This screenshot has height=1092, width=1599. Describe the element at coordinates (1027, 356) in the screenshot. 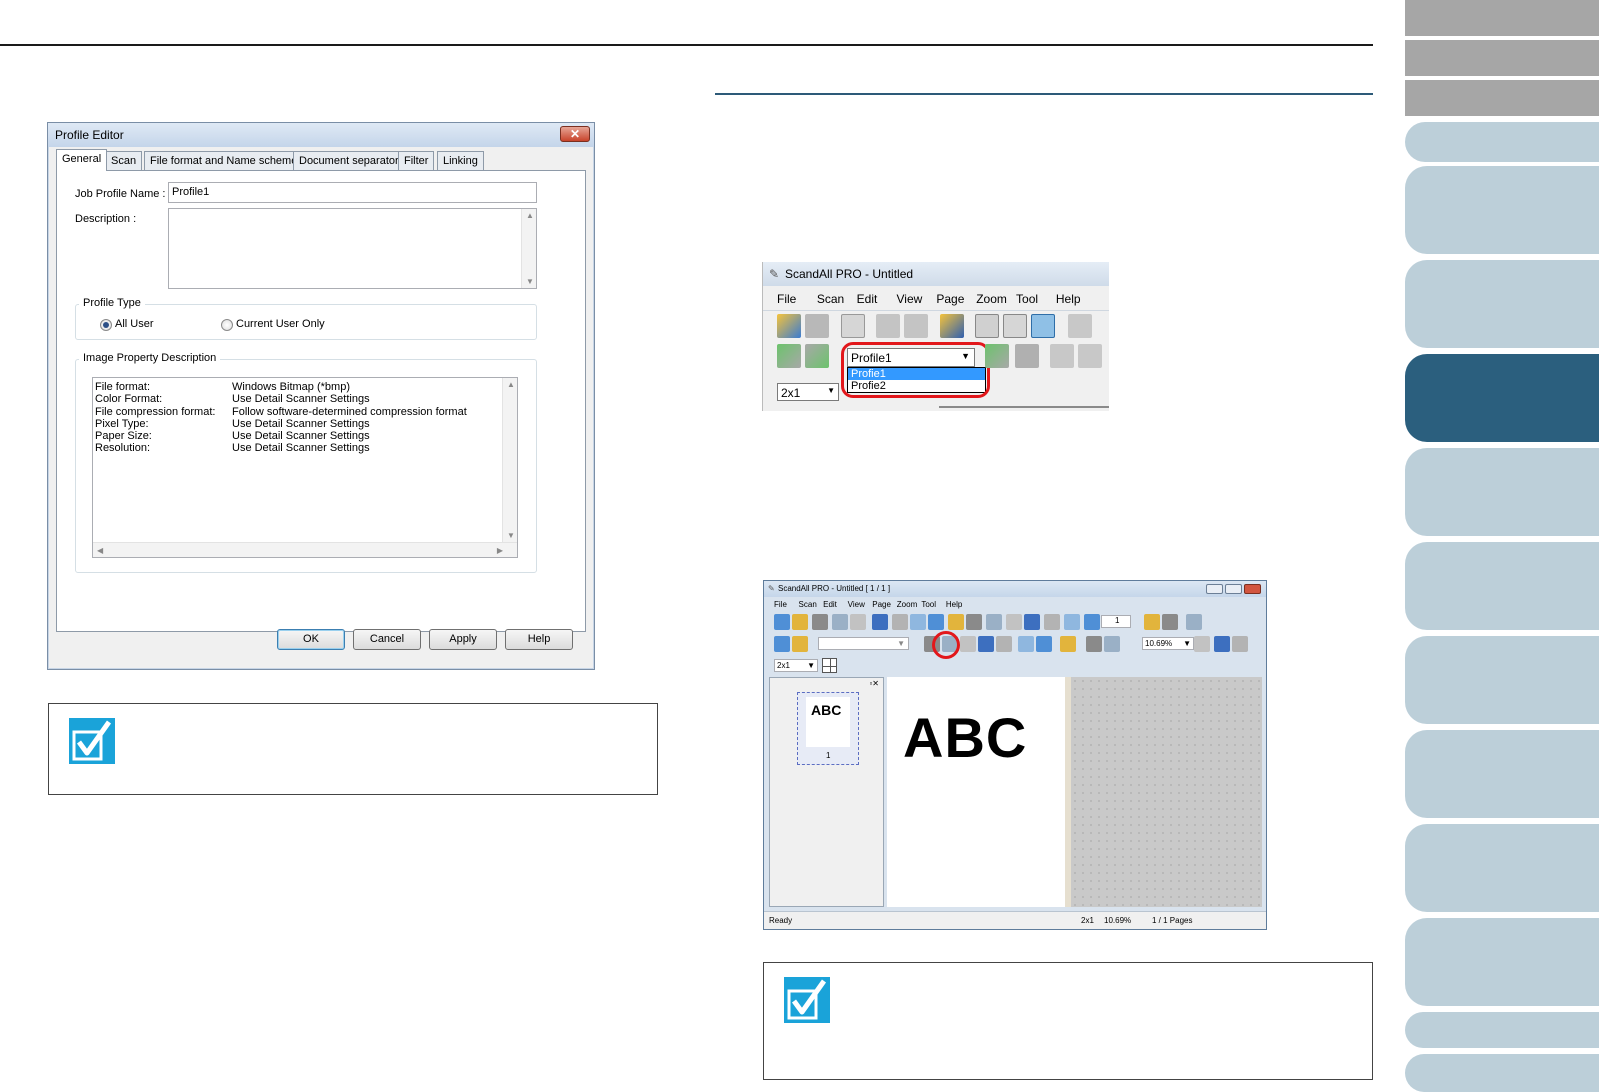

I see `scan-append-icon` at that location.